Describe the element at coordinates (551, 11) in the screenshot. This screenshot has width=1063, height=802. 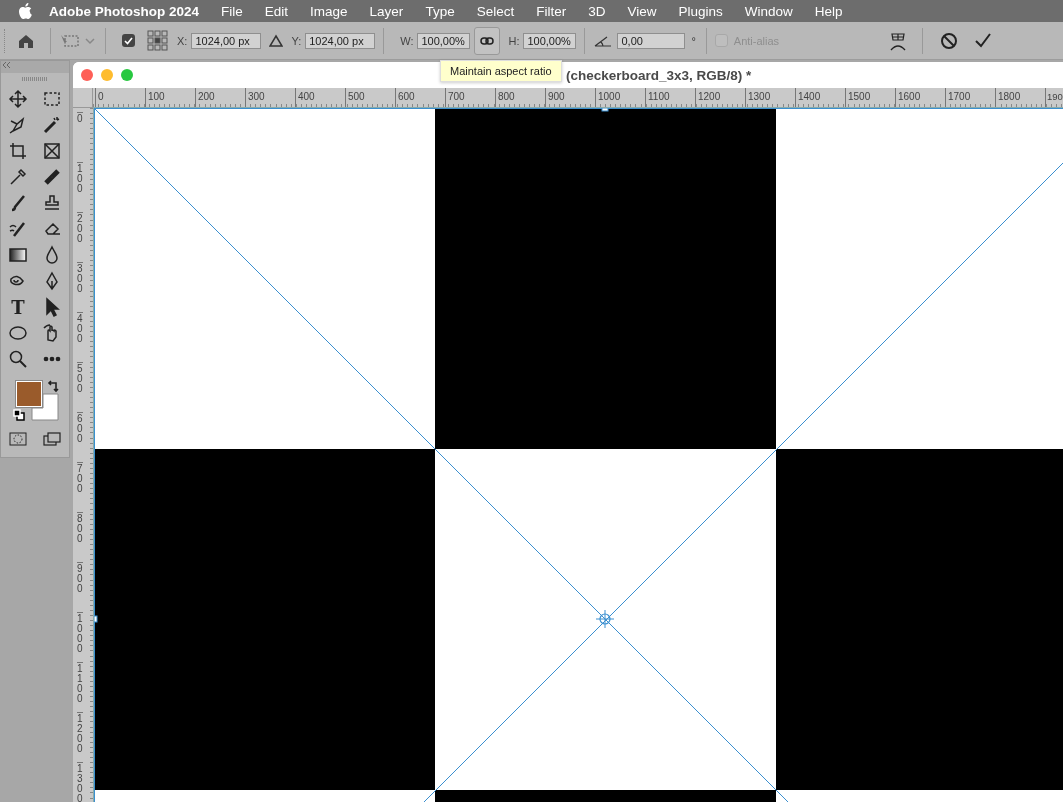
I see `menu-item: Filter` at that location.